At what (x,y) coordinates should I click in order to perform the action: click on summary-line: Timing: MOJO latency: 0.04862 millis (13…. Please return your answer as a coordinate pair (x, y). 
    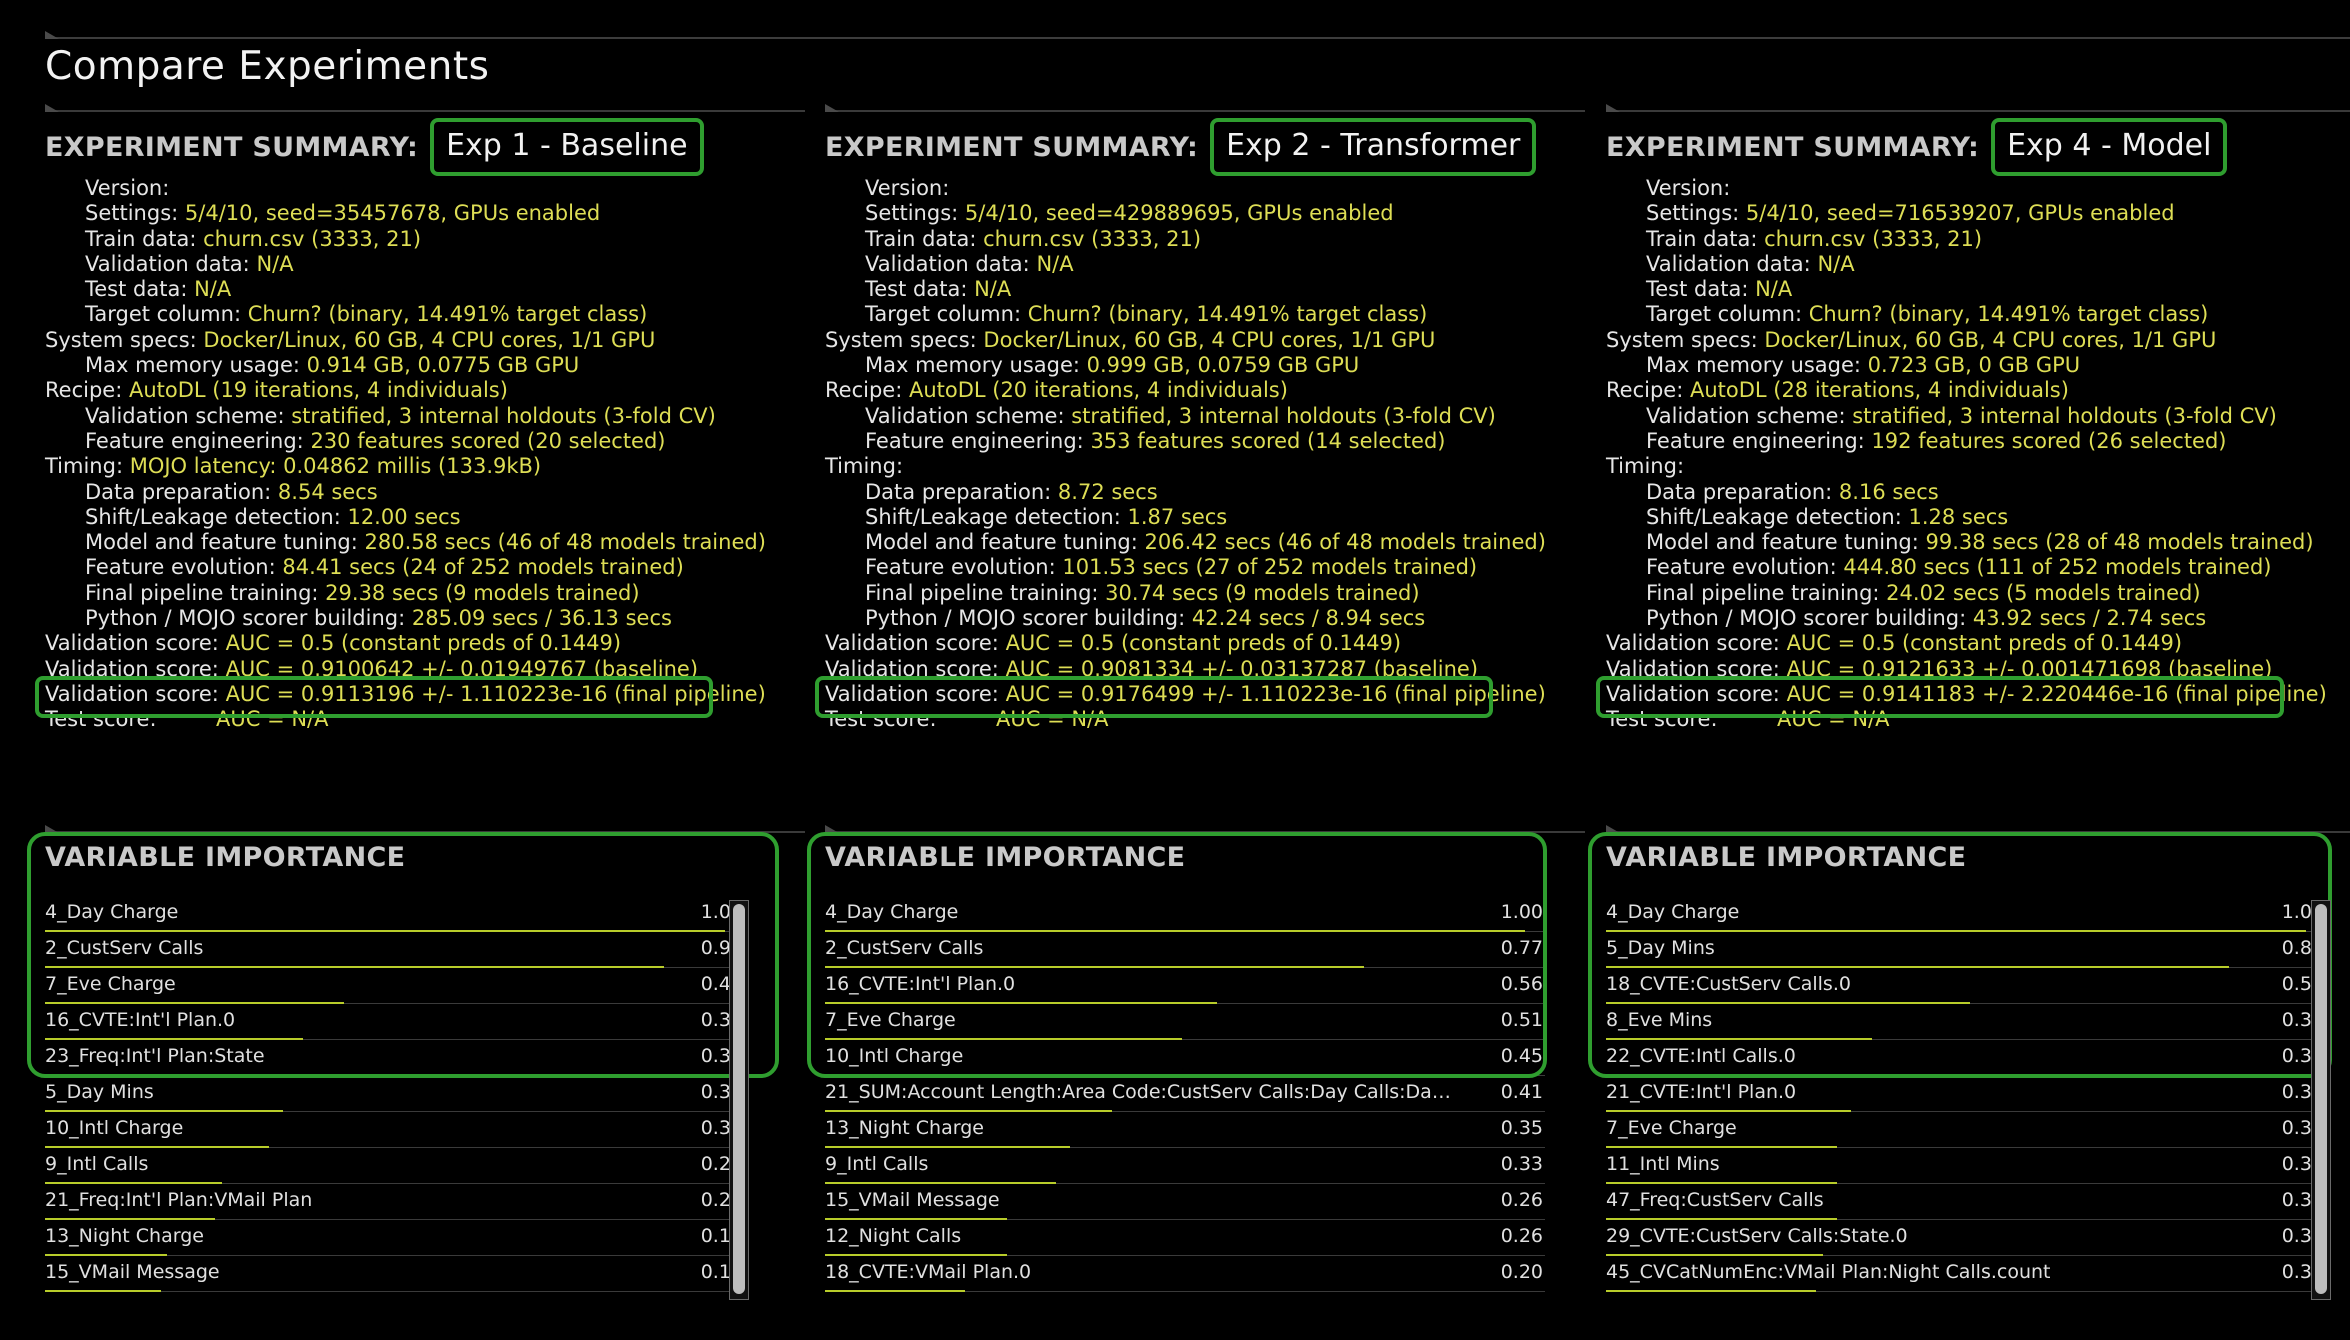
    Looking at the image, I should click on (405, 466).